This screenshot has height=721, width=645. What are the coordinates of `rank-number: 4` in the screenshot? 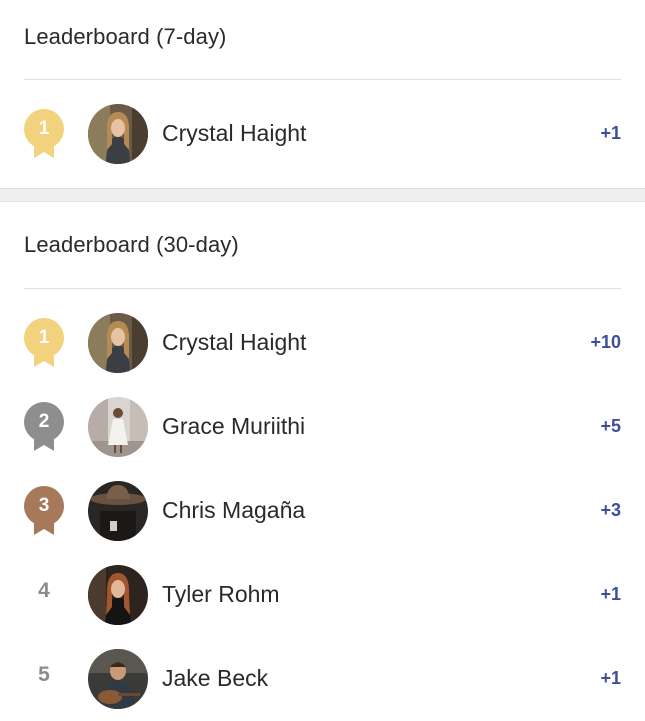 It's located at (44, 590).